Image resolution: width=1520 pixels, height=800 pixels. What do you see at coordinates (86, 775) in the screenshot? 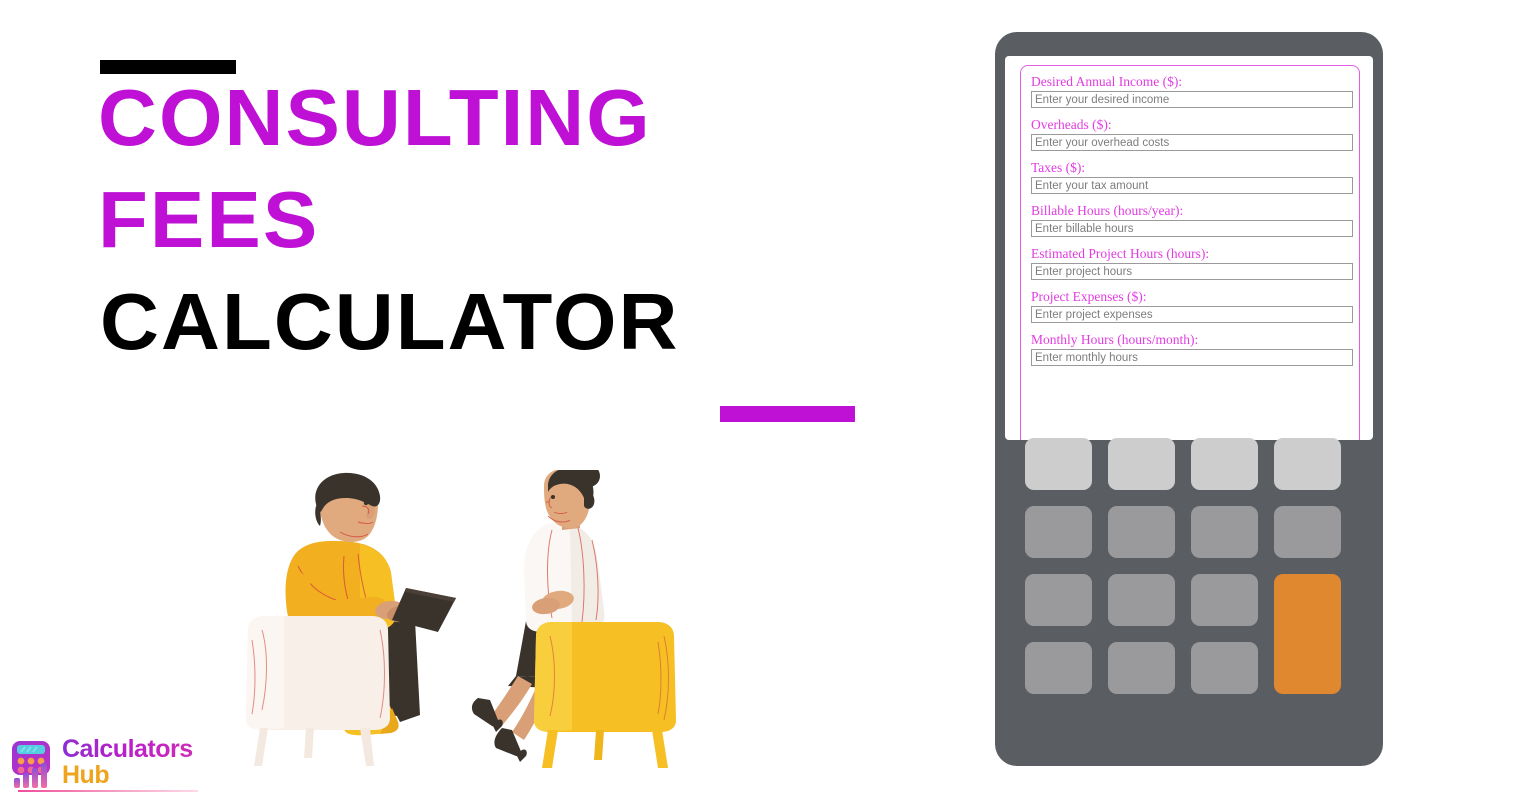
I see `logo-word-hub: Hub` at bounding box center [86, 775].